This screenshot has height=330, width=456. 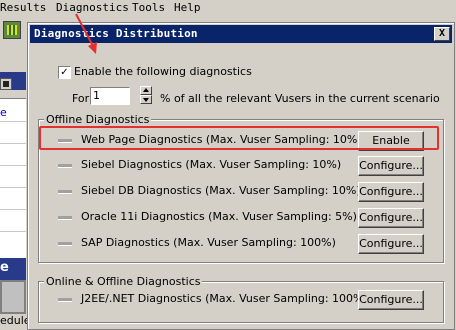 I want to click on annotation-arrow-icon, so click(x=86, y=33).